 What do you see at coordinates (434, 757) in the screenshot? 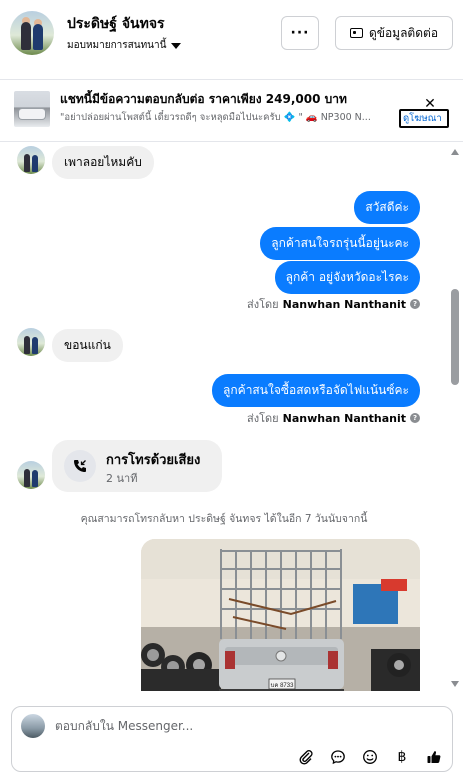
I see `thumbs-up-icon` at bounding box center [434, 757].